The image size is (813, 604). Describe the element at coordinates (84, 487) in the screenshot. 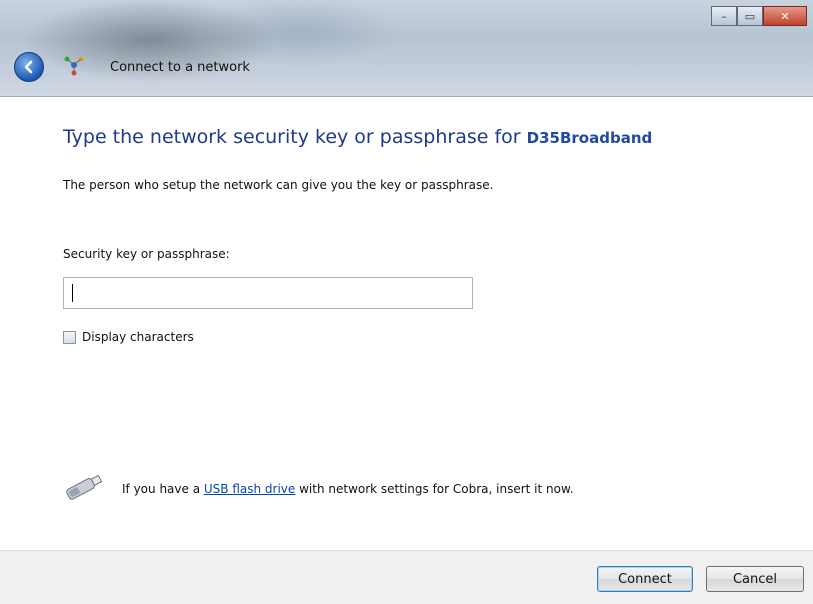

I see `usb-drive-icon` at that location.